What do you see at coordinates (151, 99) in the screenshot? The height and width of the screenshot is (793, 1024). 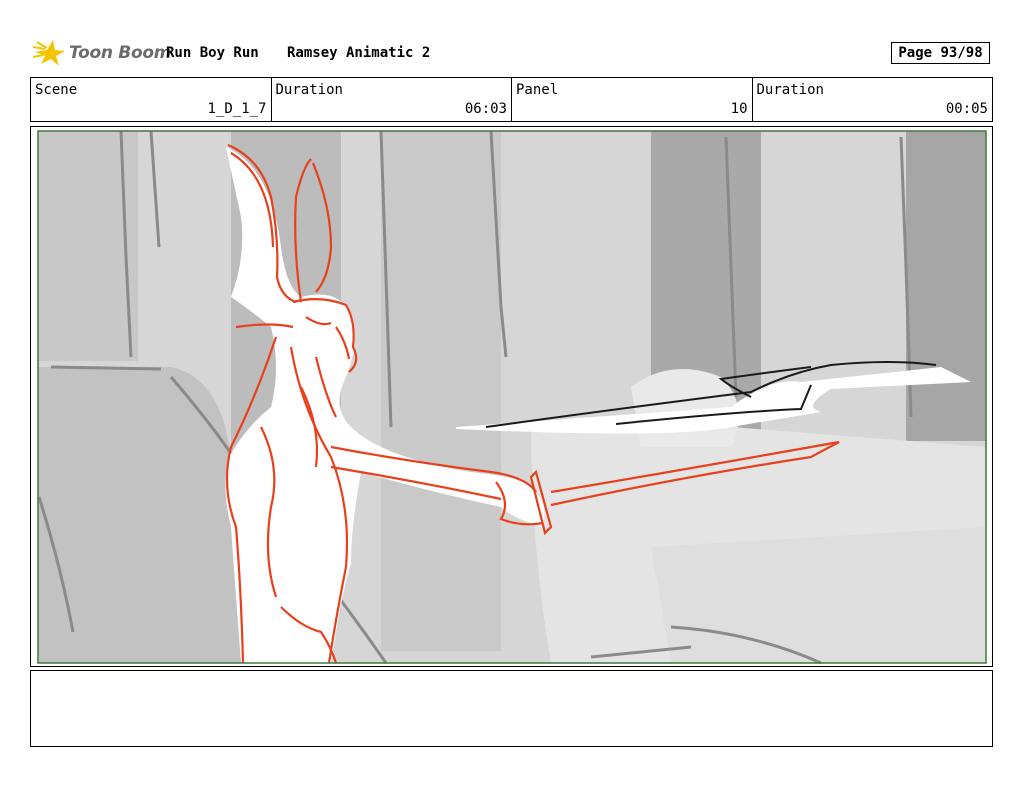 I see `scene-cell: Scene 1_D_1_7` at bounding box center [151, 99].